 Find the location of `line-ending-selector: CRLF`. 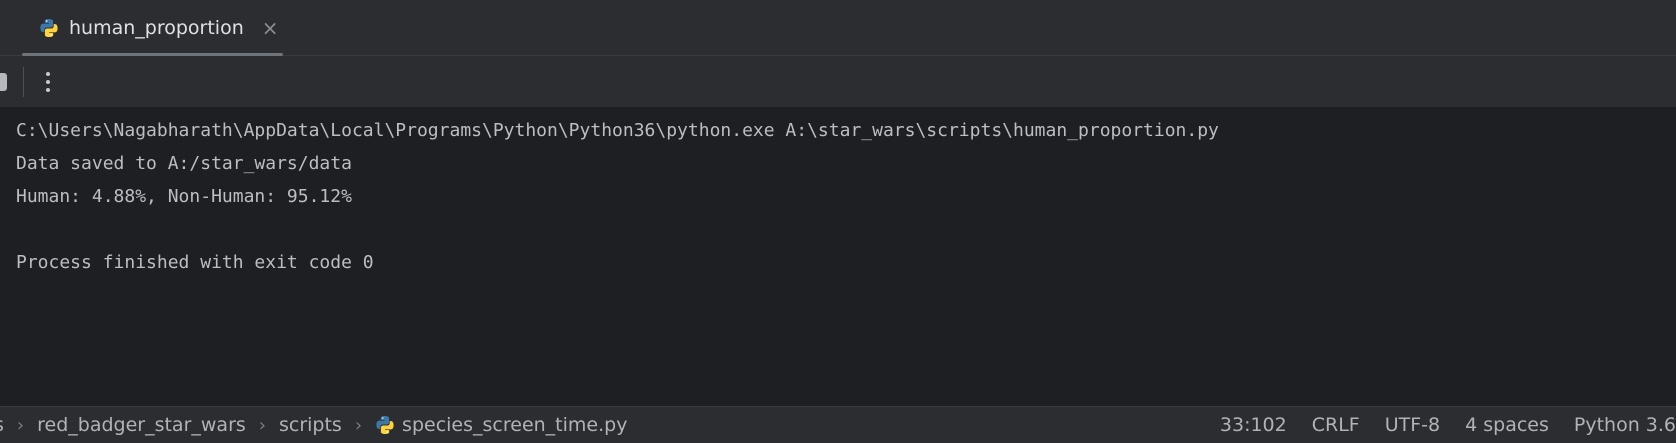

line-ending-selector: CRLF is located at coordinates (1336, 425).